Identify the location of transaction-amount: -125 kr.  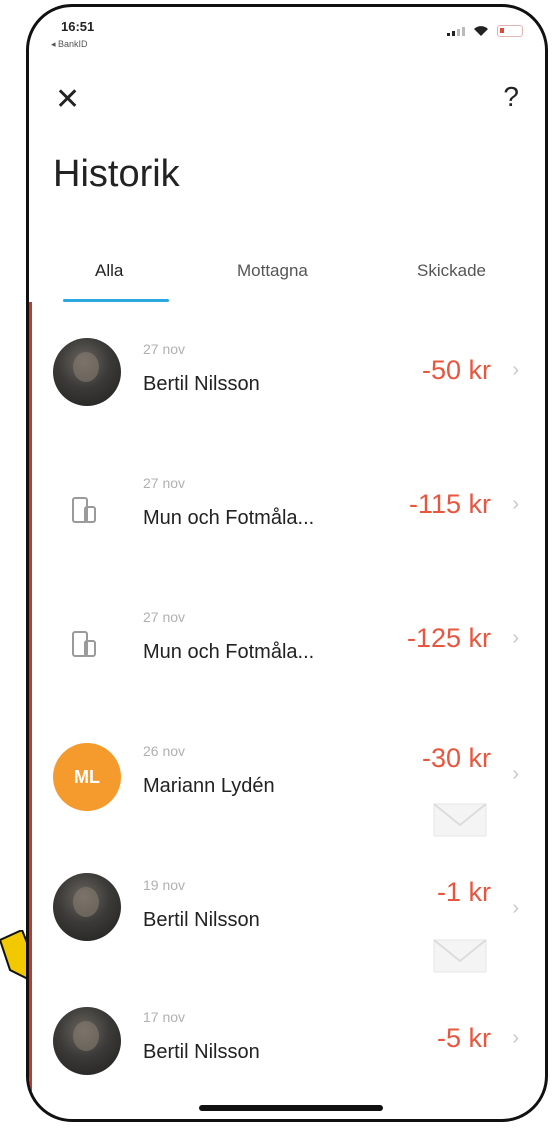
(448, 638).